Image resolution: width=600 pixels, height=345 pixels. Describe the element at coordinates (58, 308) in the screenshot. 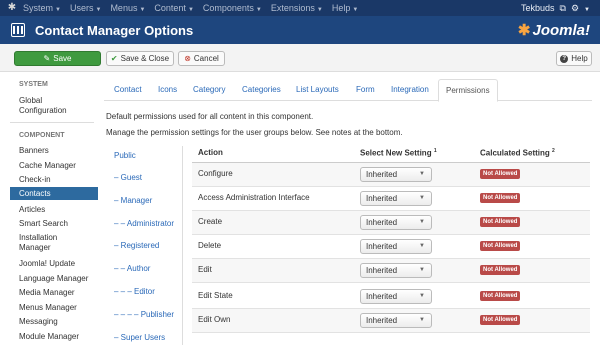

I see `sidebar-item-menus-manager: Menus Manager` at that location.